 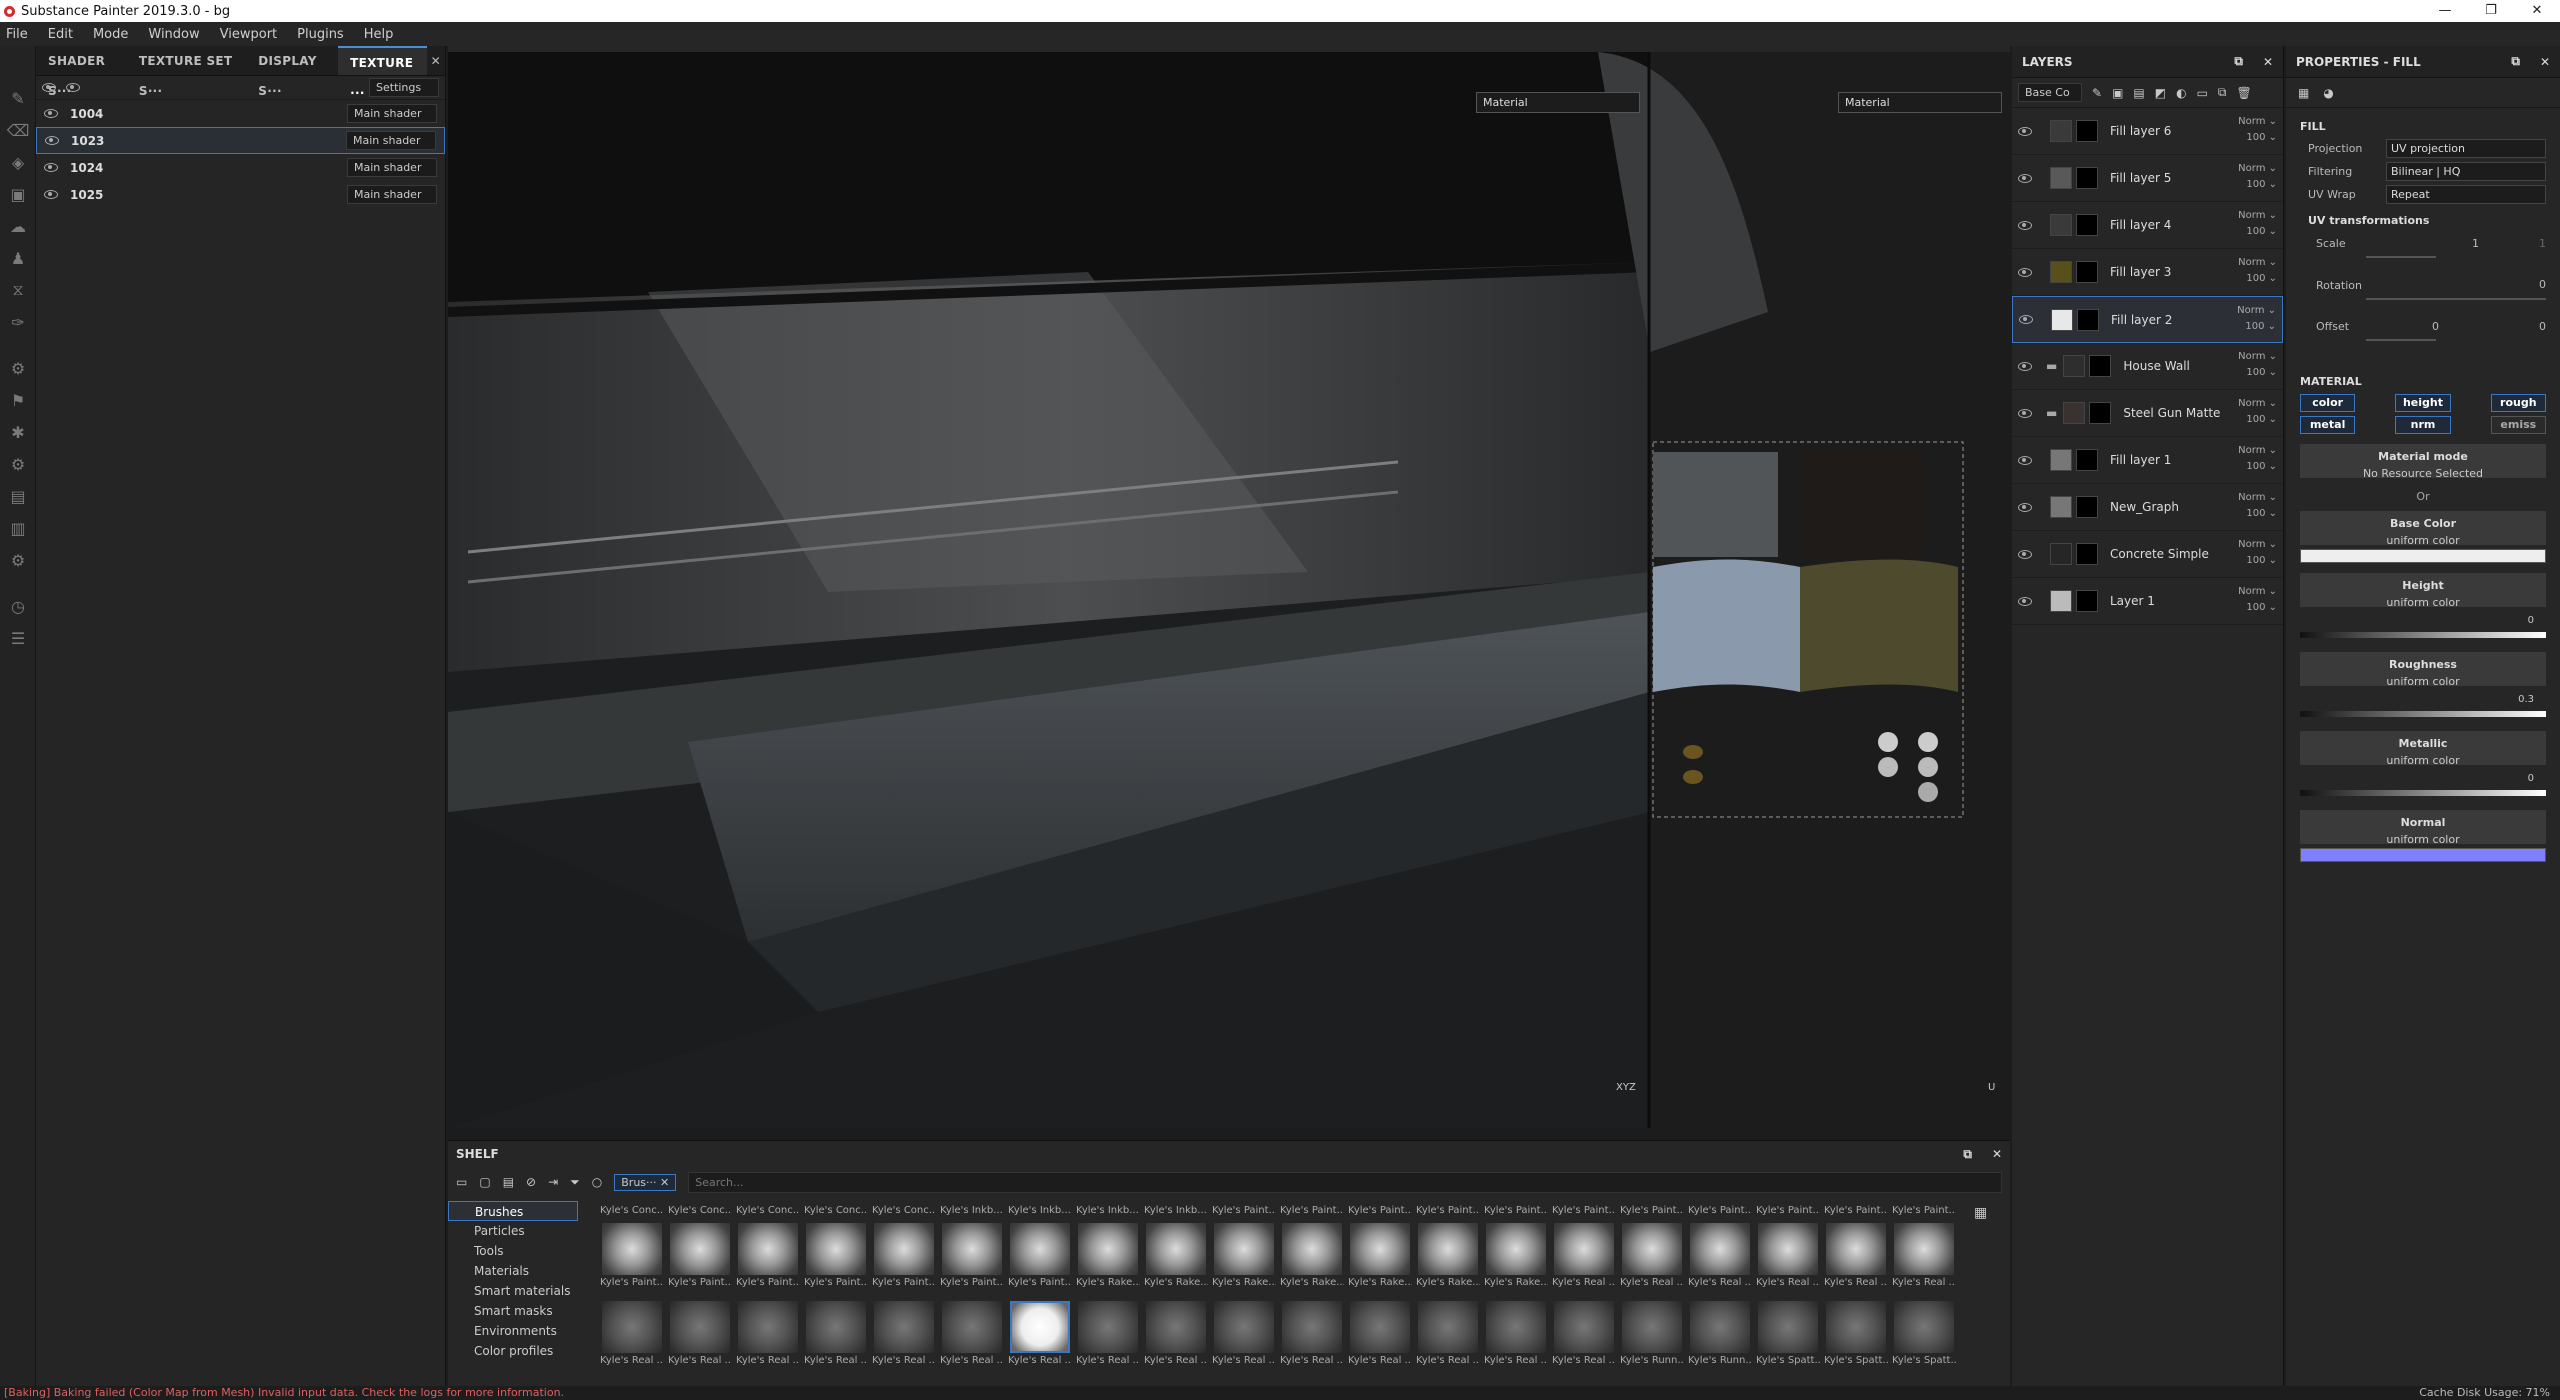 What do you see at coordinates (2202, 93) in the screenshot?
I see `add-folder-icon: ▭` at bounding box center [2202, 93].